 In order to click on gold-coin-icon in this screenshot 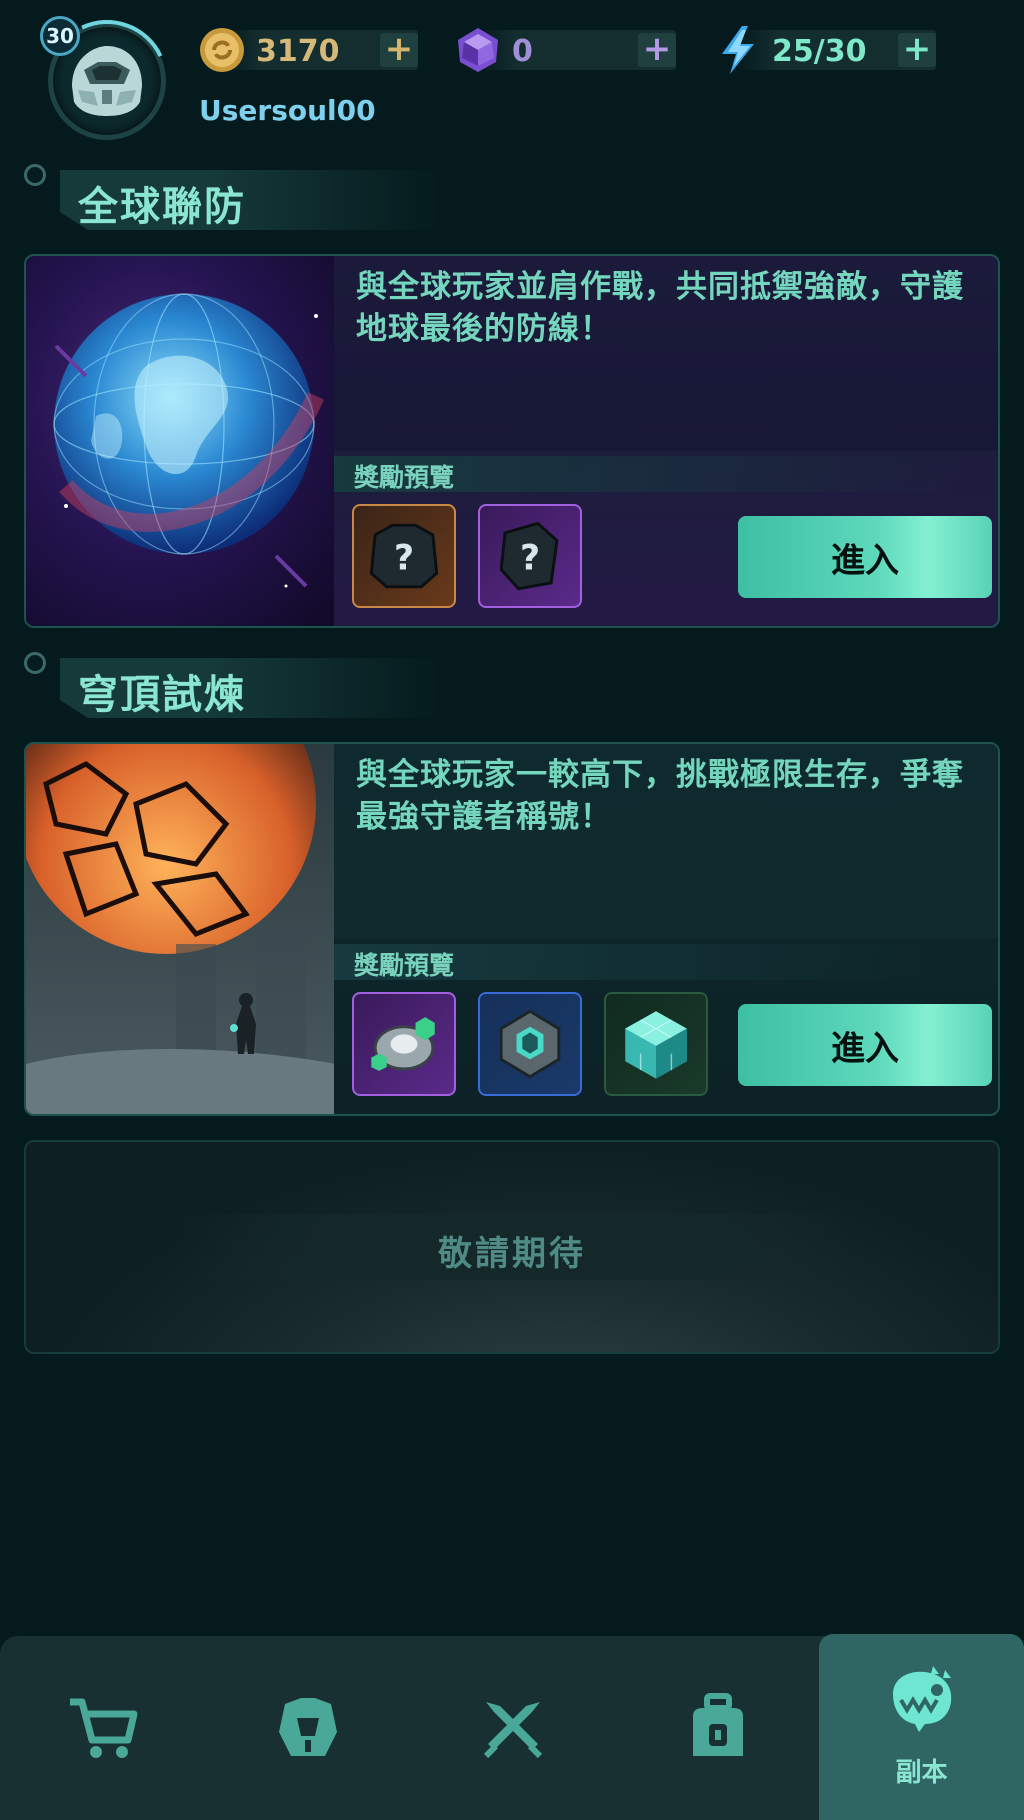, I will do `click(222, 50)`.